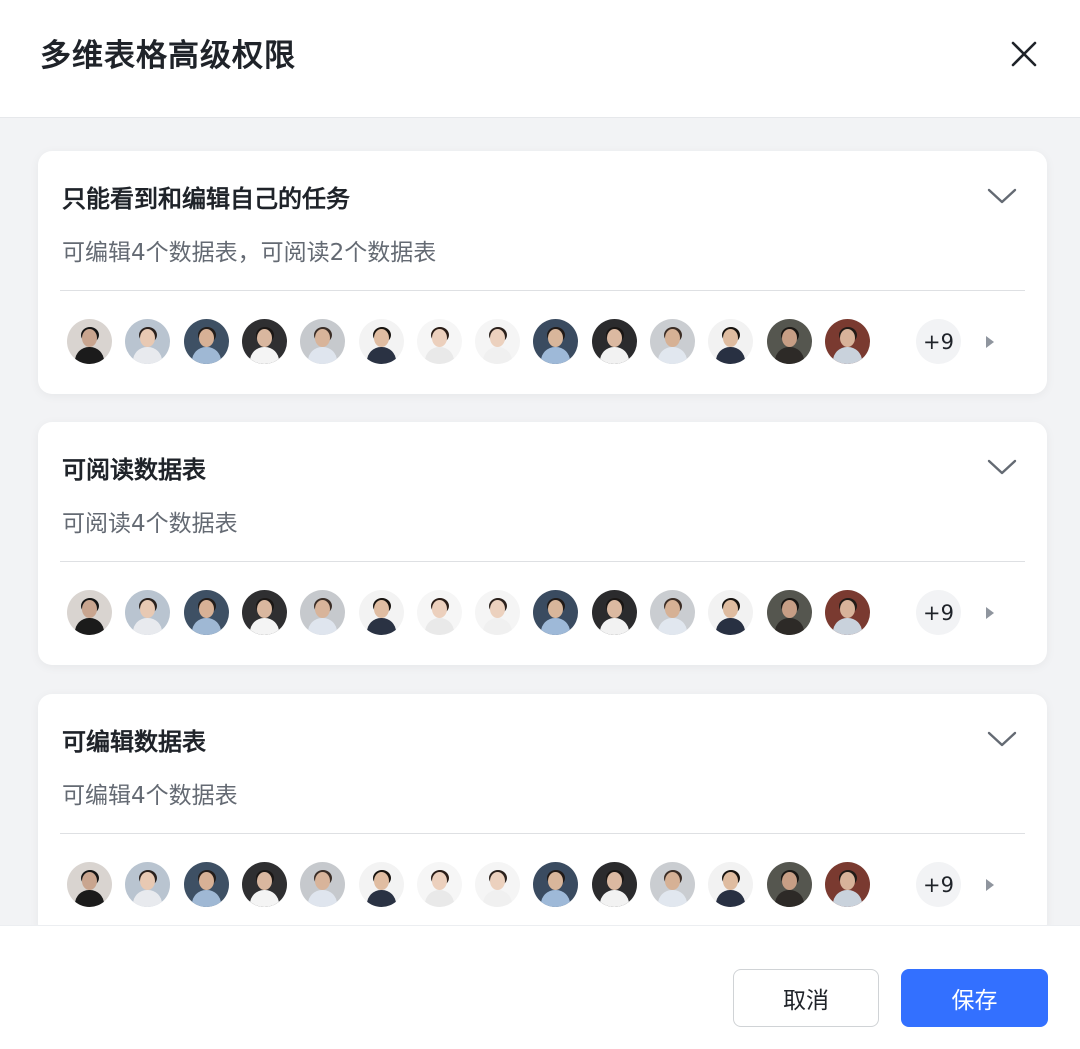 The image size is (1080, 1049). I want to click on dialog-header: 多维表格高级权限, so click(540, 59).